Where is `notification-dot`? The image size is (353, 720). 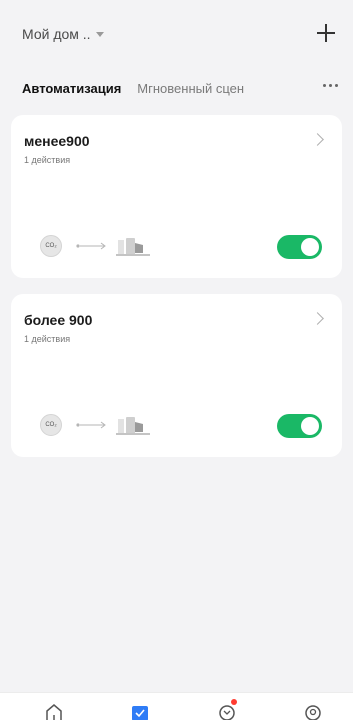
notification-dot is located at coordinates (234, 702).